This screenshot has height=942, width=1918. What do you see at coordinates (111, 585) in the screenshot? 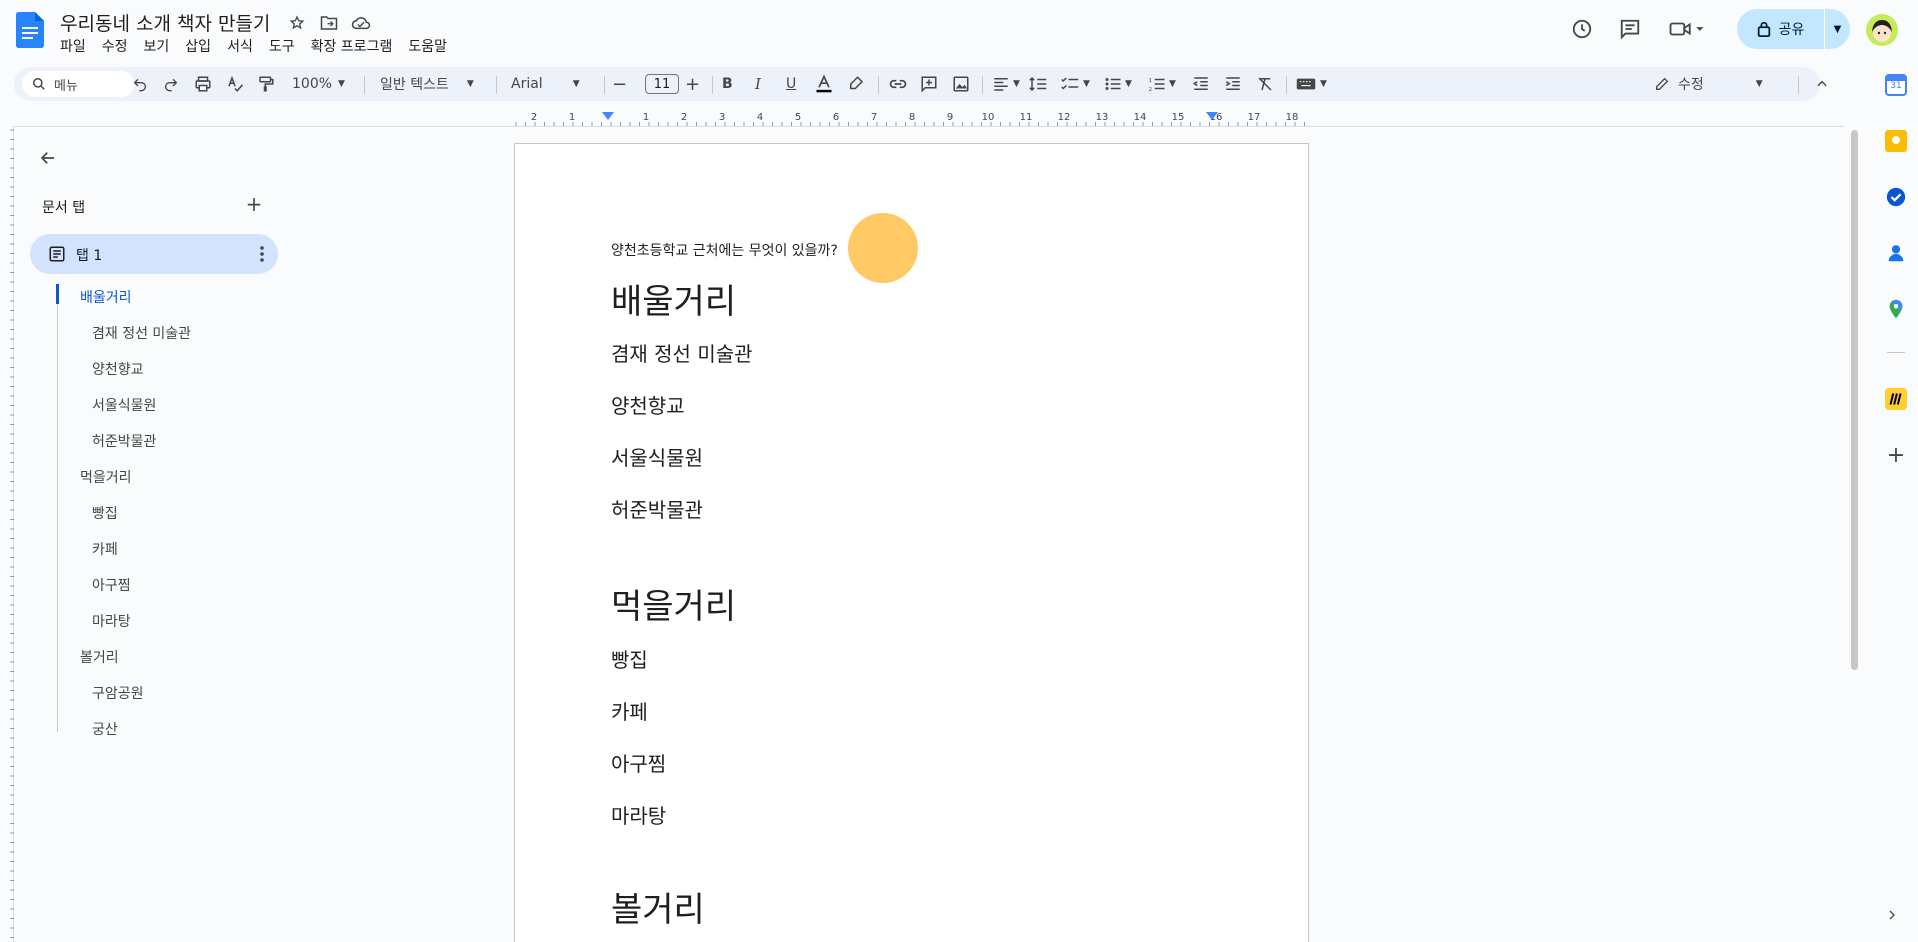
I see `outline-item: 아구찜` at bounding box center [111, 585].